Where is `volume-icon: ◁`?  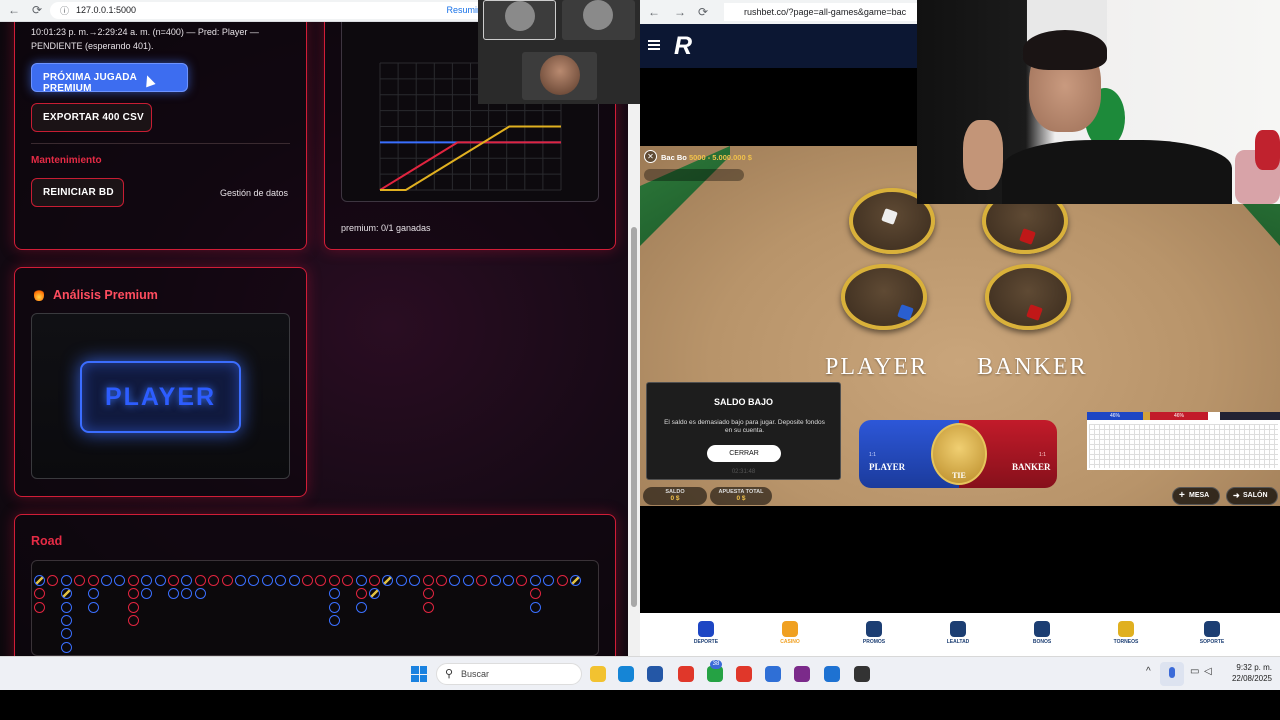 volume-icon: ◁ is located at coordinates (1208, 671).